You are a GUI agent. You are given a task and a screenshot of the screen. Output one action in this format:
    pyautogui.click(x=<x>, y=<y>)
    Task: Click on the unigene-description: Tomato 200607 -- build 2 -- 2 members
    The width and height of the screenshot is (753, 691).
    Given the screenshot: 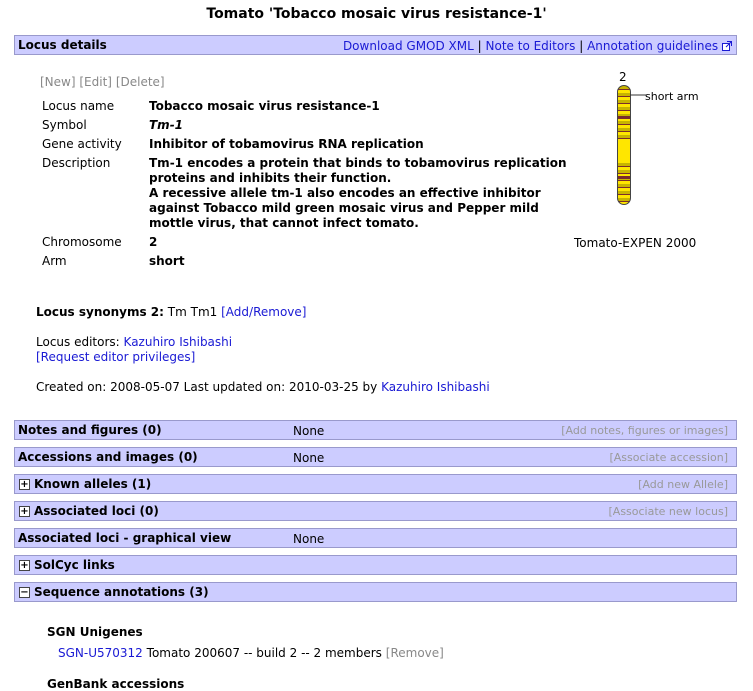 What is the action you would take?
    pyautogui.click(x=264, y=653)
    